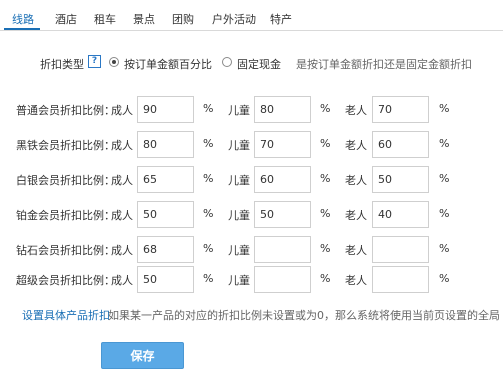 The width and height of the screenshot is (503, 382). What do you see at coordinates (65, 145) in the screenshot?
I see `row-label-black-iron: 黑铁会员折扣比例：` at bounding box center [65, 145].